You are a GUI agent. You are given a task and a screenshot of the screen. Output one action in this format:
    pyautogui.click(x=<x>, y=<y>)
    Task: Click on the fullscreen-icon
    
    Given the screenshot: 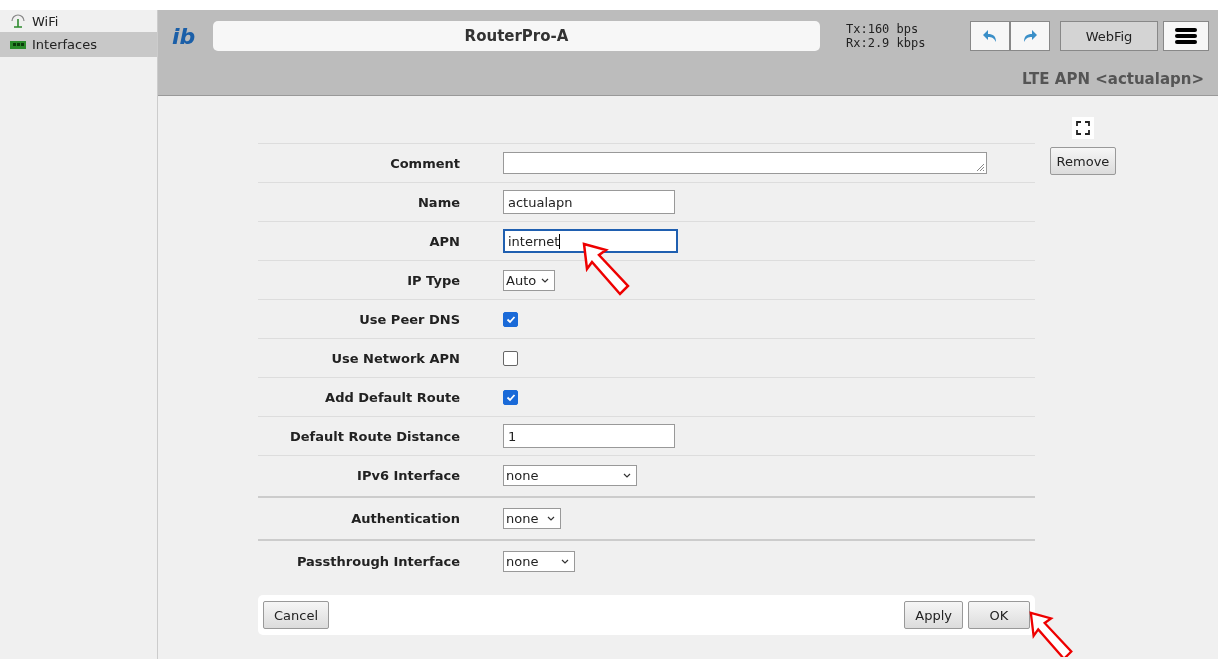 What is the action you would take?
    pyautogui.click(x=1083, y=128)
    